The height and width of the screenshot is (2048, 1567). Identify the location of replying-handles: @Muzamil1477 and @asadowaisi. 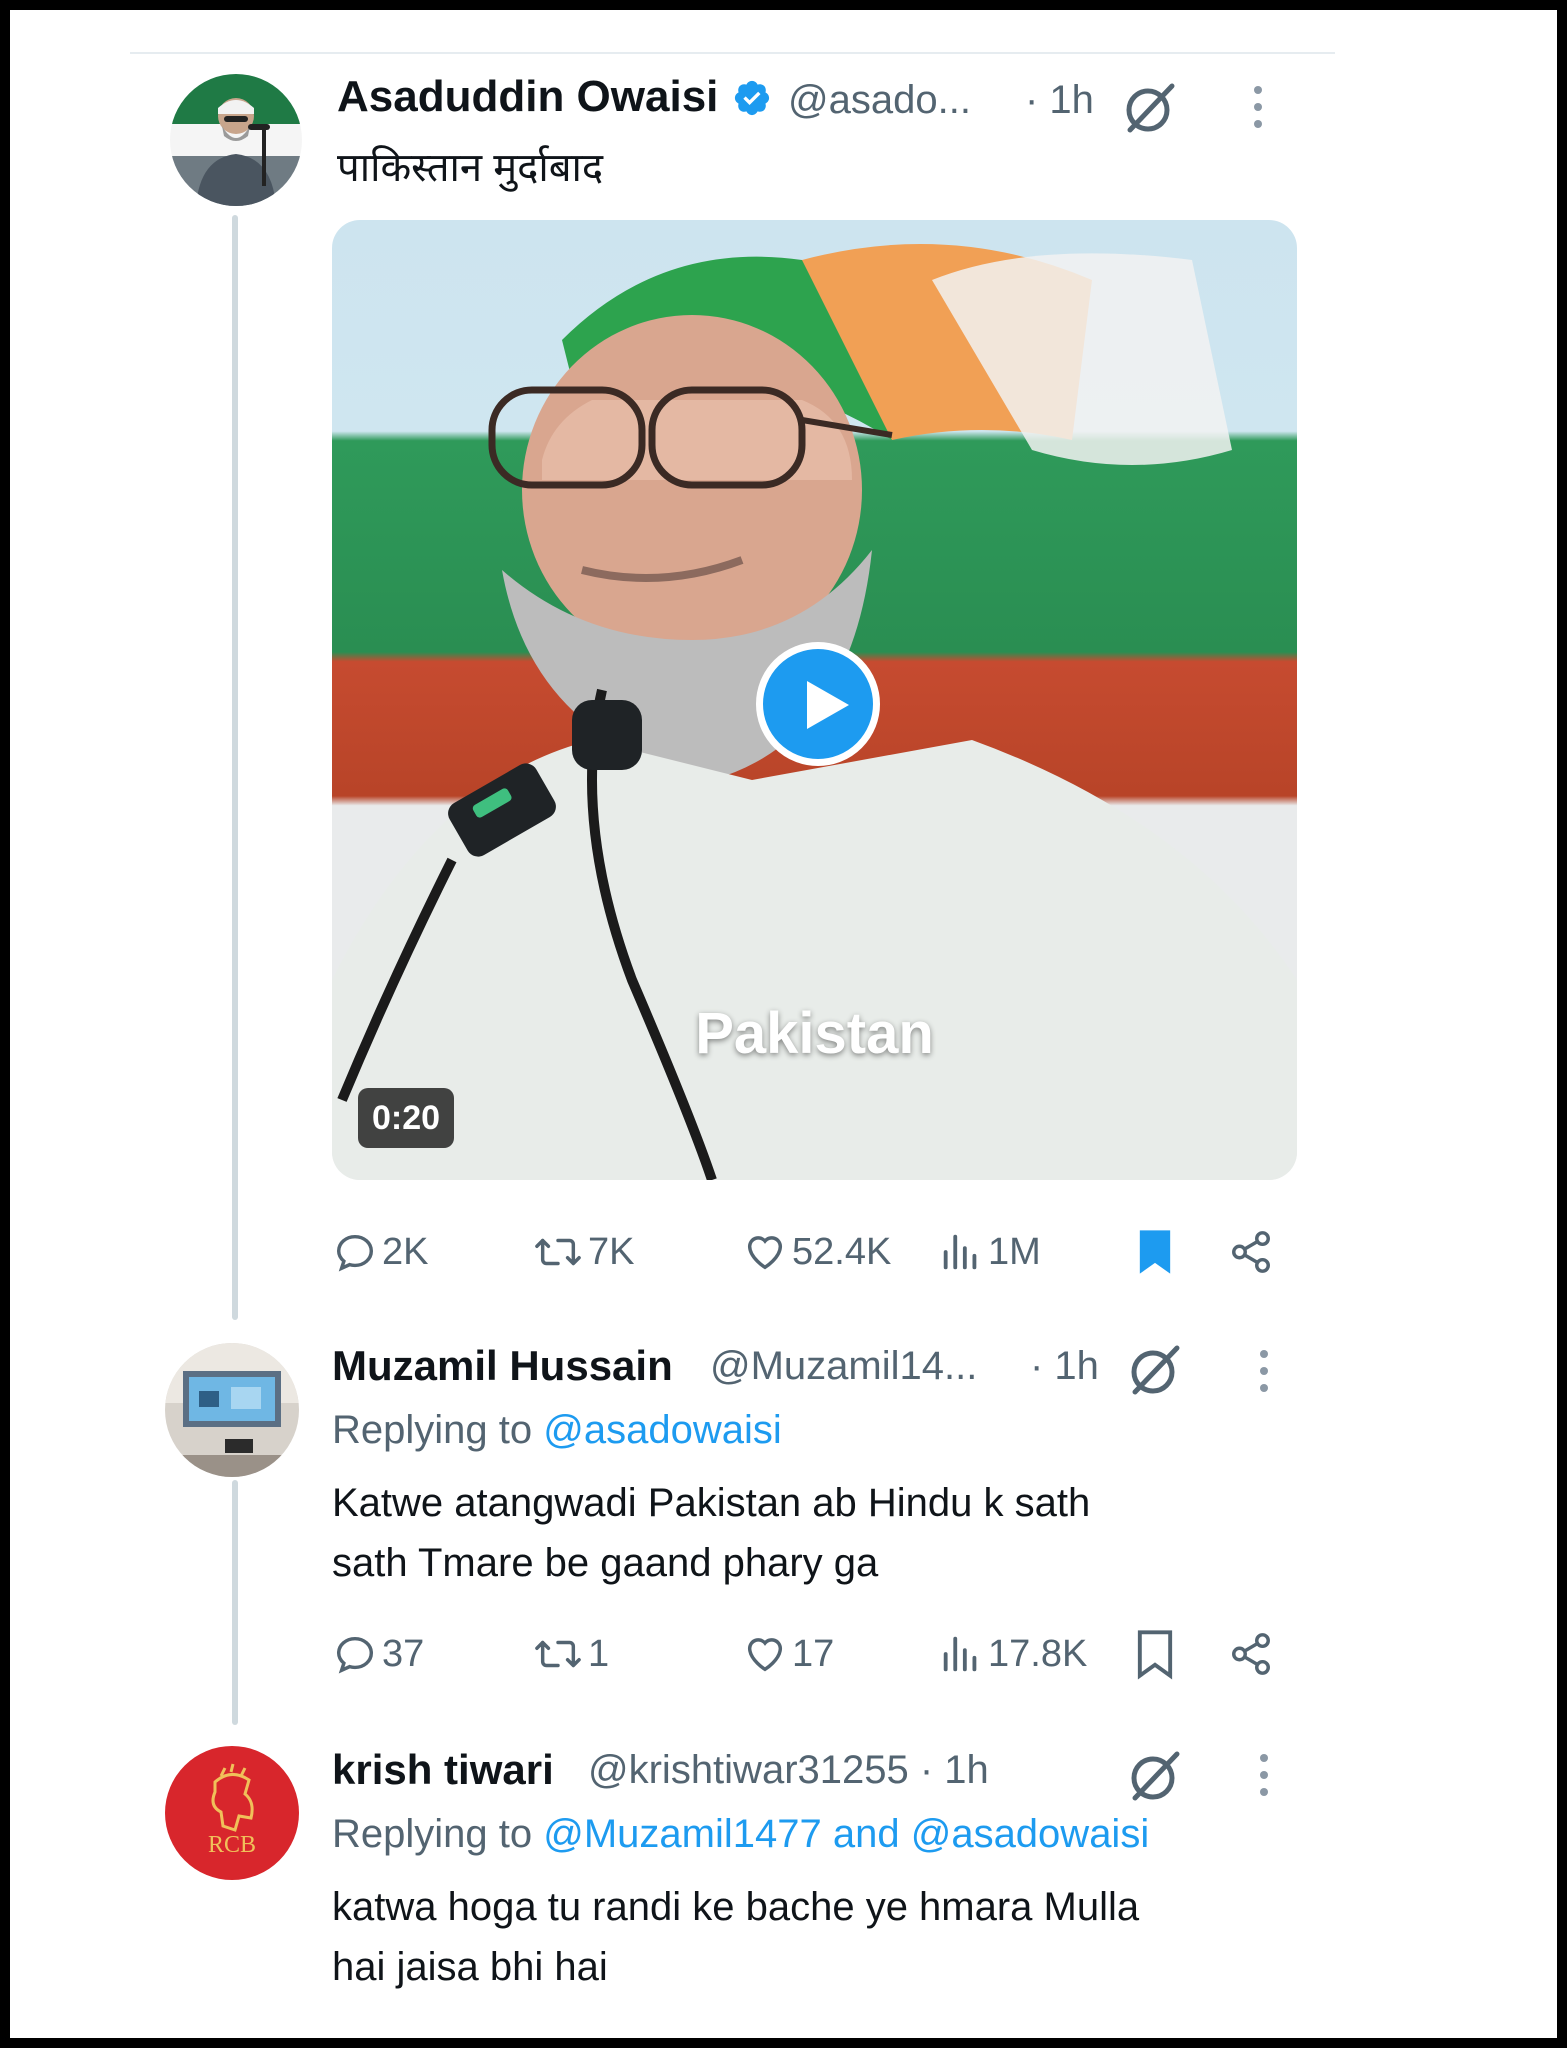
(846, 1834).